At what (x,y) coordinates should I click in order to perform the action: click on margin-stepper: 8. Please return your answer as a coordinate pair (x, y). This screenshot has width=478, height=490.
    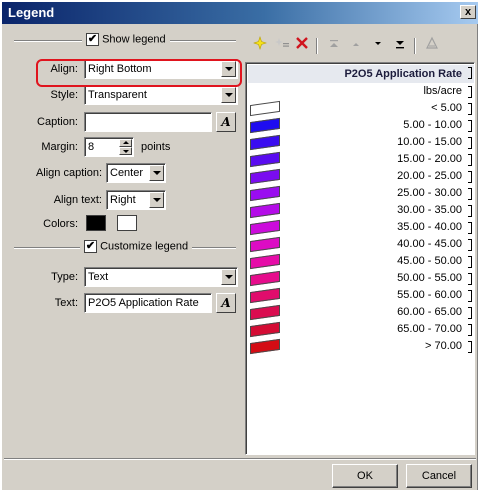
    Looking at the image, I should click on (109, 147).